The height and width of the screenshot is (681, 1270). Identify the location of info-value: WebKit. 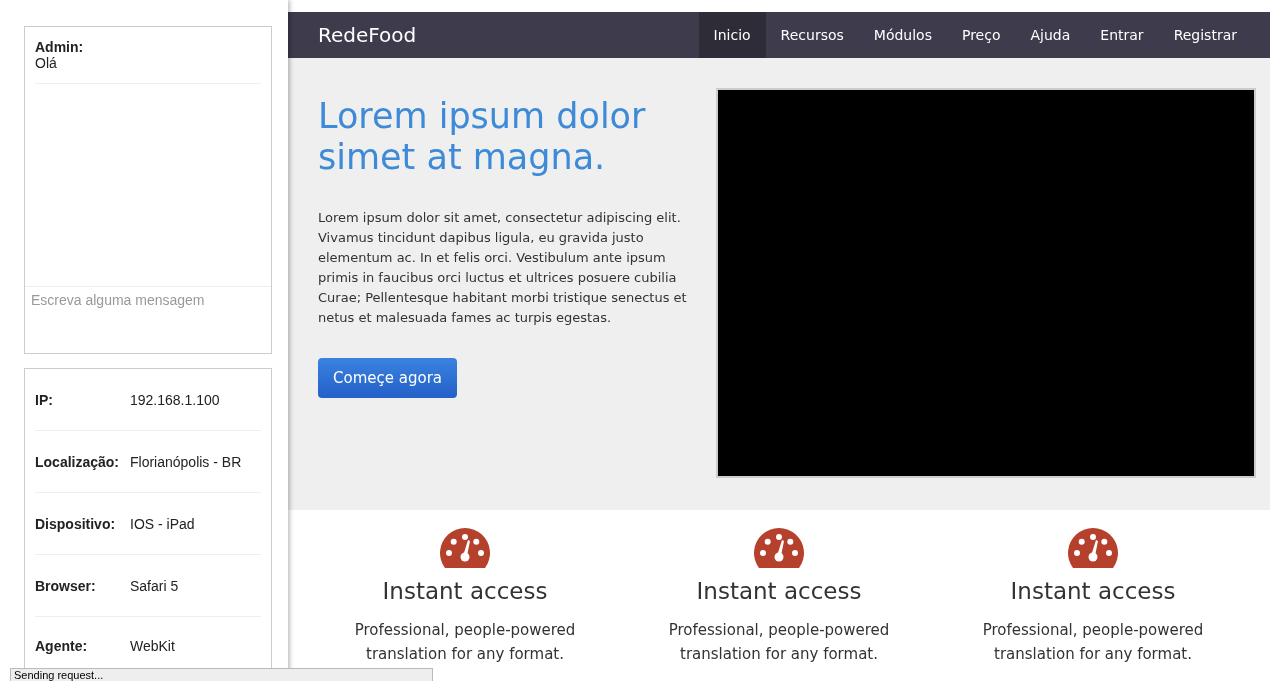
(152, 646).